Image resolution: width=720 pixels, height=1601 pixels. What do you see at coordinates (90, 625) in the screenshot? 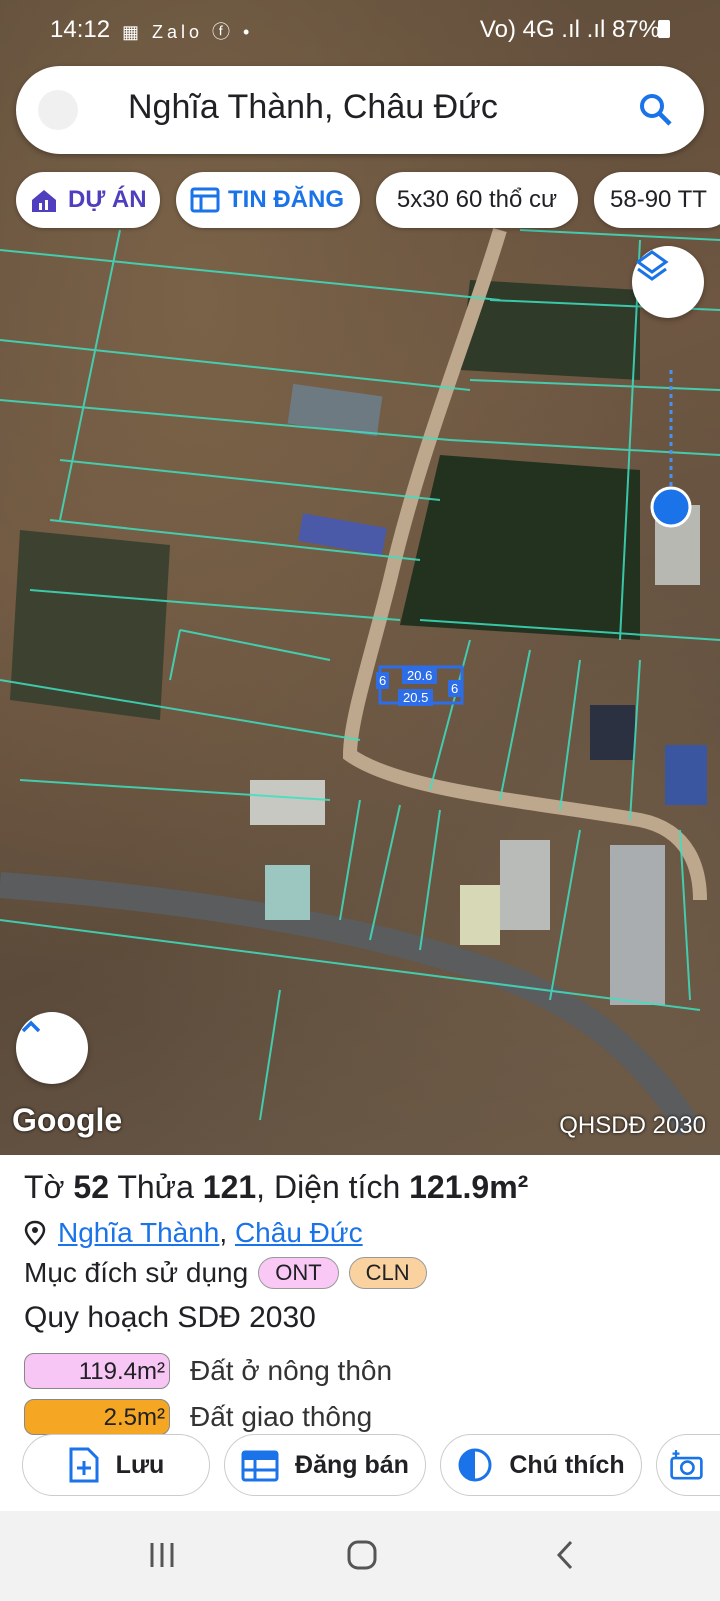
I see `orchard` at bounding box center [90, 625].